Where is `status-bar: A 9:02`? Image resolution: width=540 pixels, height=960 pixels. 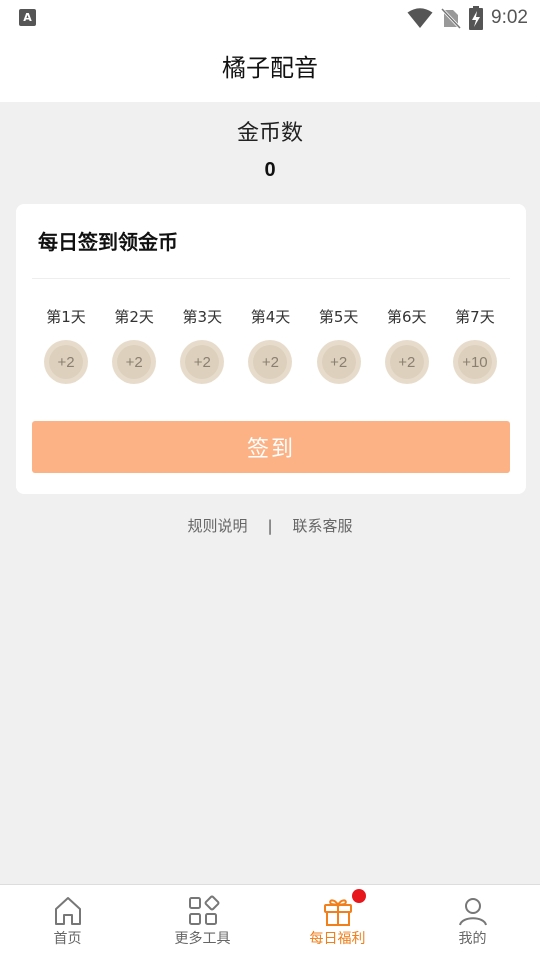
status-bar: A 9:02 is located at coordinates (270, 18).